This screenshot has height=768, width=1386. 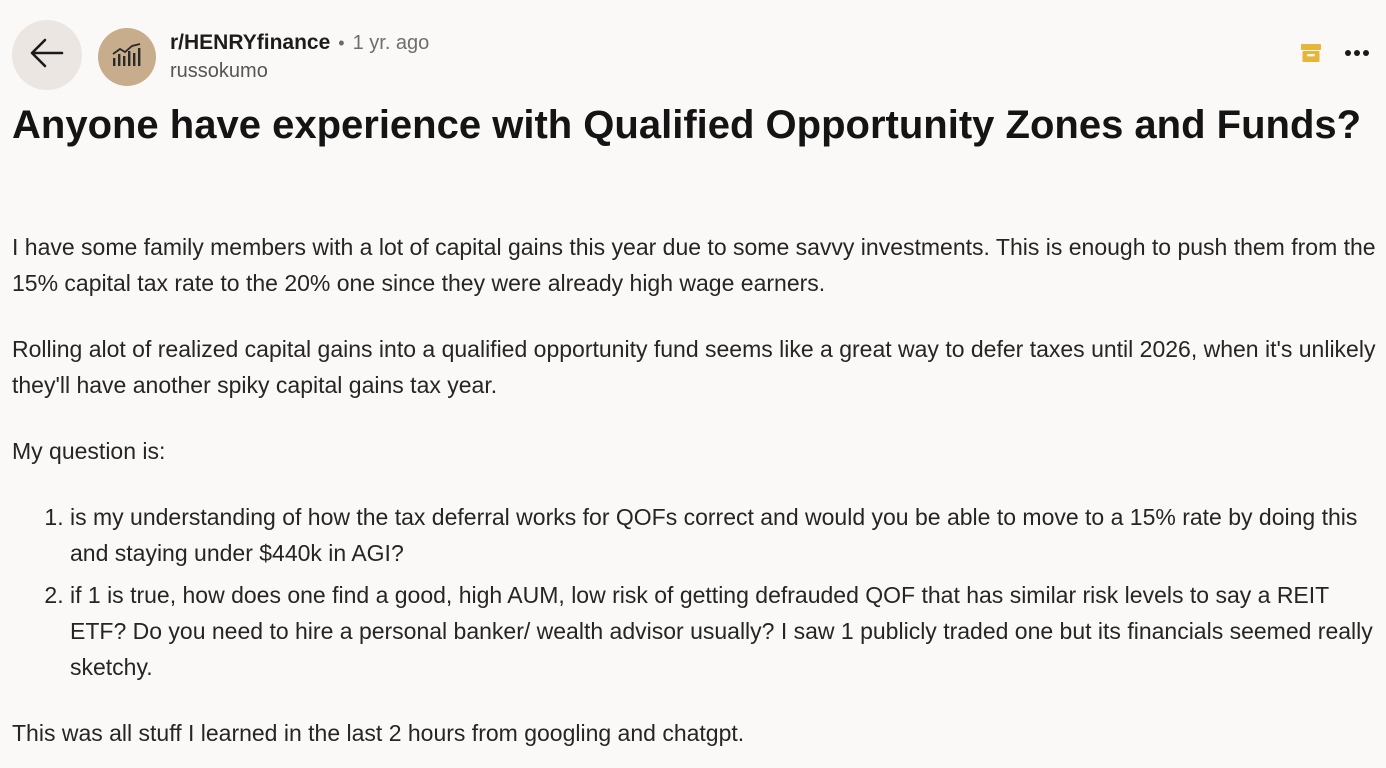 I want to click on subreddit-link: r/HENRYfinance, so click(x=250, y=43).